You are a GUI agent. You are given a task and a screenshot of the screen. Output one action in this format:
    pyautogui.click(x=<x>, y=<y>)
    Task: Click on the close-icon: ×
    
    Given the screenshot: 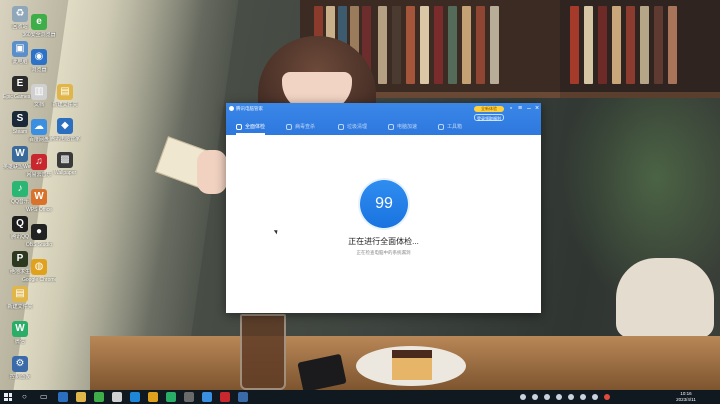 What is the action you would take?
    pyautogui.click(x=537, y=108)
    